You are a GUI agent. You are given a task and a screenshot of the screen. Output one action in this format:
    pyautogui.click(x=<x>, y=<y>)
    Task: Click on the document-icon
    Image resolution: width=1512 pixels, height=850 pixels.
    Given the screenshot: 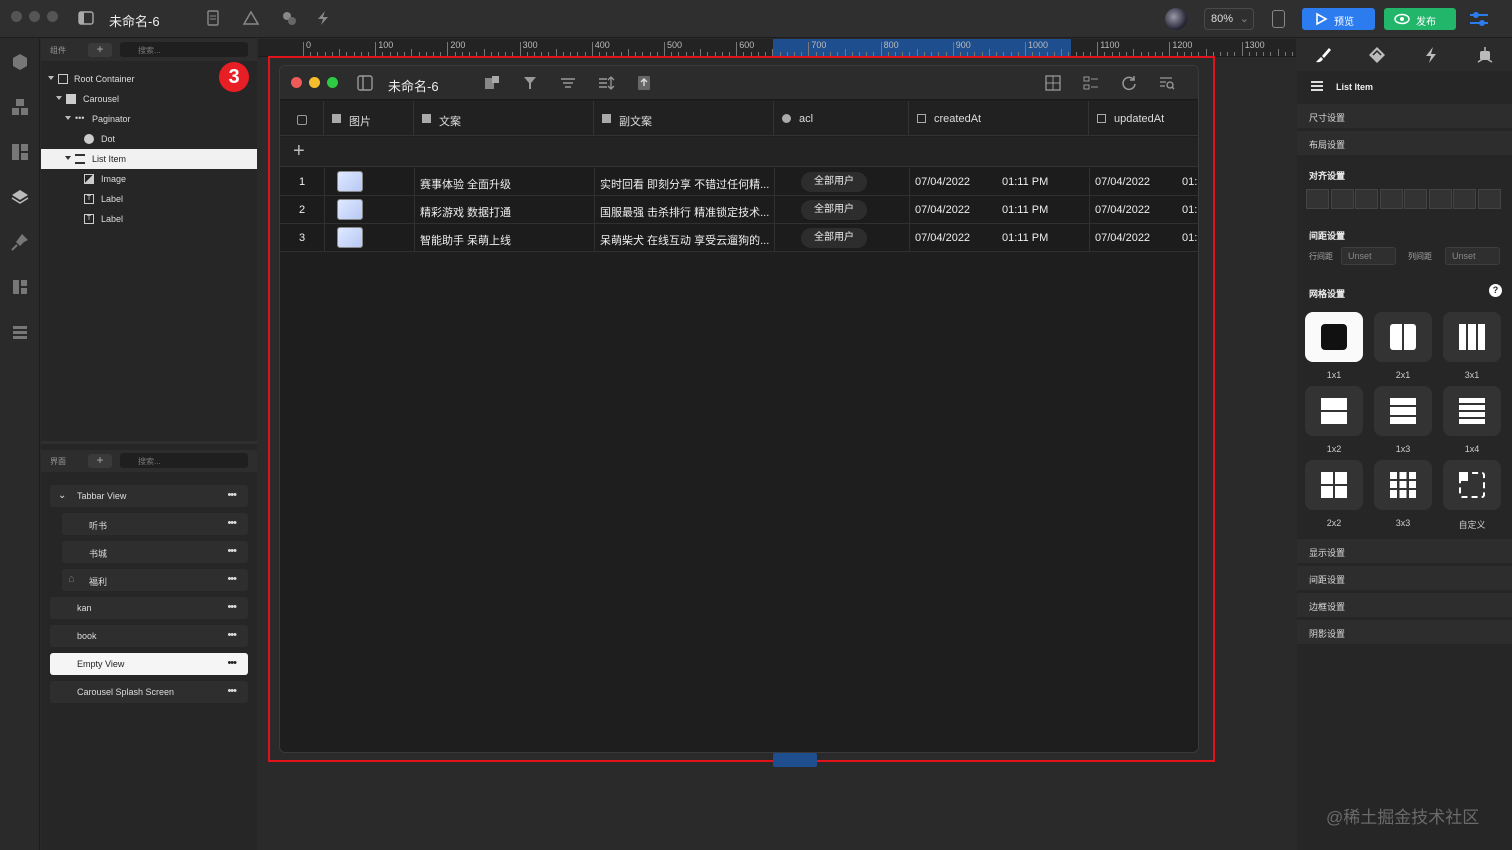 What is the action you would take?
    pyautogui.click(x=214, y=19)
    